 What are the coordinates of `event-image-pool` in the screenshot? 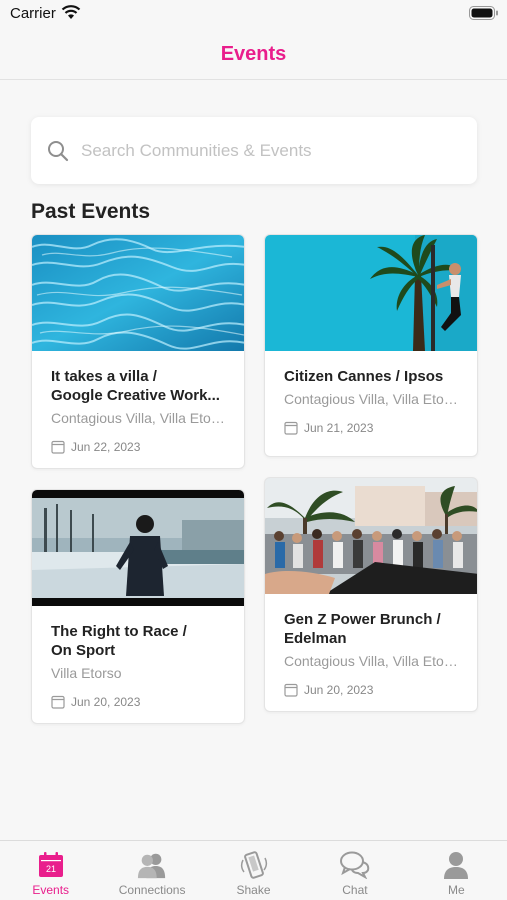 It's located at (138, 293).